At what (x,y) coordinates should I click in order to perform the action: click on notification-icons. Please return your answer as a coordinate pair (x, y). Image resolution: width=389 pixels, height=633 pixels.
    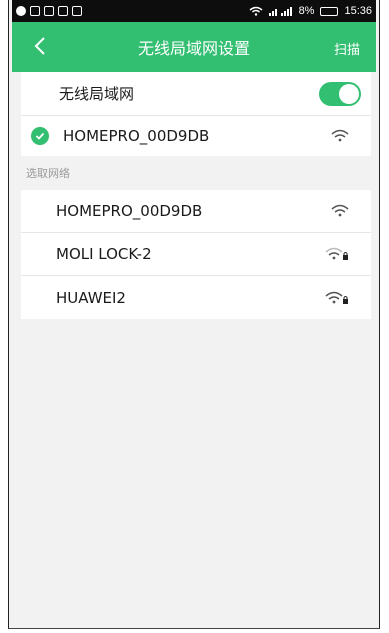
    Looking at the image, I should click on (49, 11).